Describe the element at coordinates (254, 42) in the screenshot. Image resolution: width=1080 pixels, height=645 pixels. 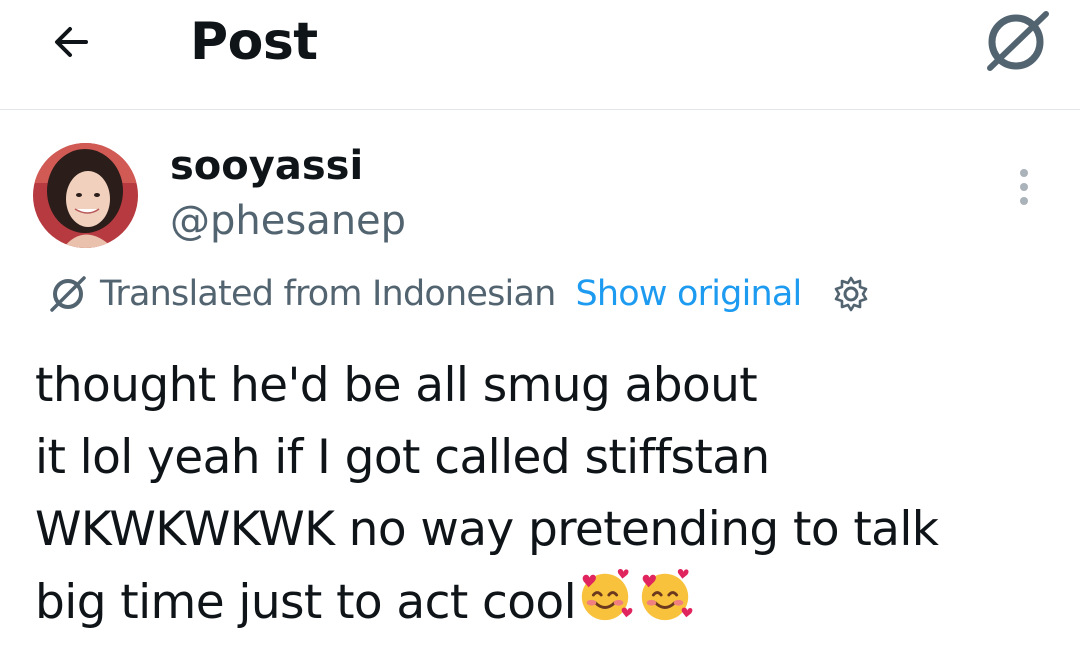
I see `page-title: Post` at that location.